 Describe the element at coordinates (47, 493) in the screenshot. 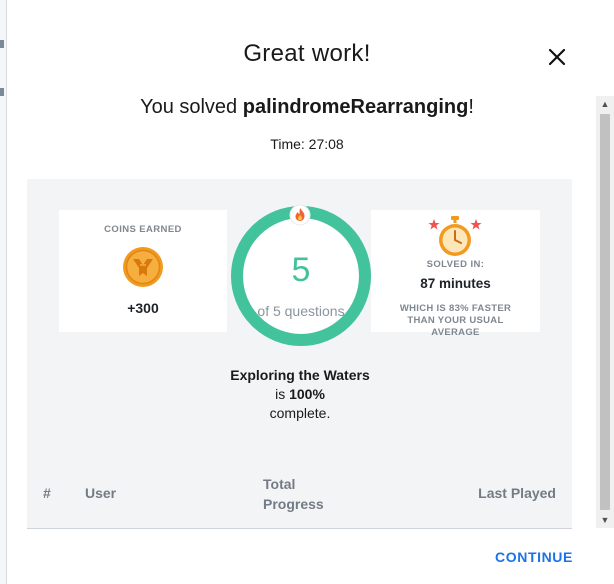

I see `column-header-rank: #` at that location.